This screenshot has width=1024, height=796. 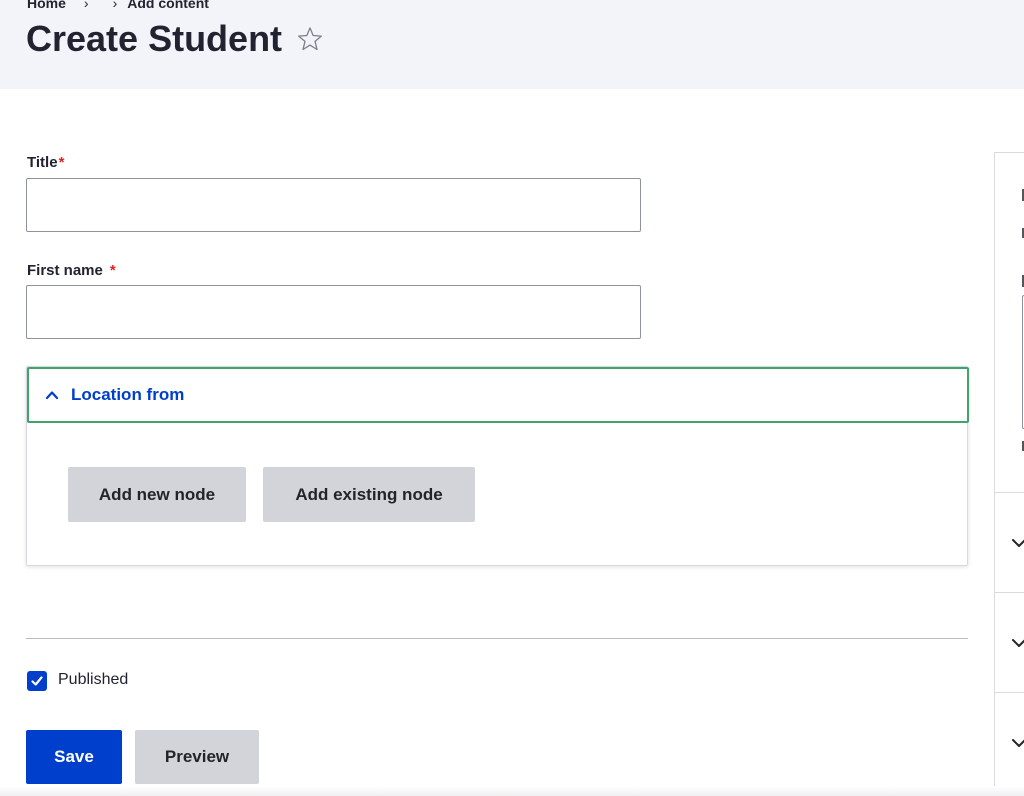 I want to click on add-new-node-button: Add new node, so click(x=157, y=494).